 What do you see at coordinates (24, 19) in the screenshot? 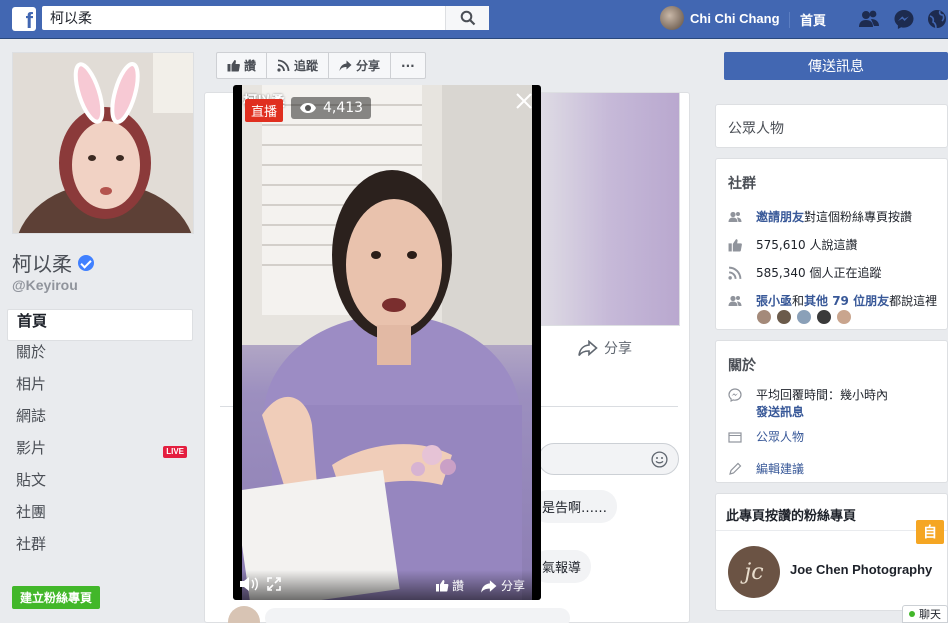
I see `facebook-logo-icon: f` at bounding box center [24, 19].